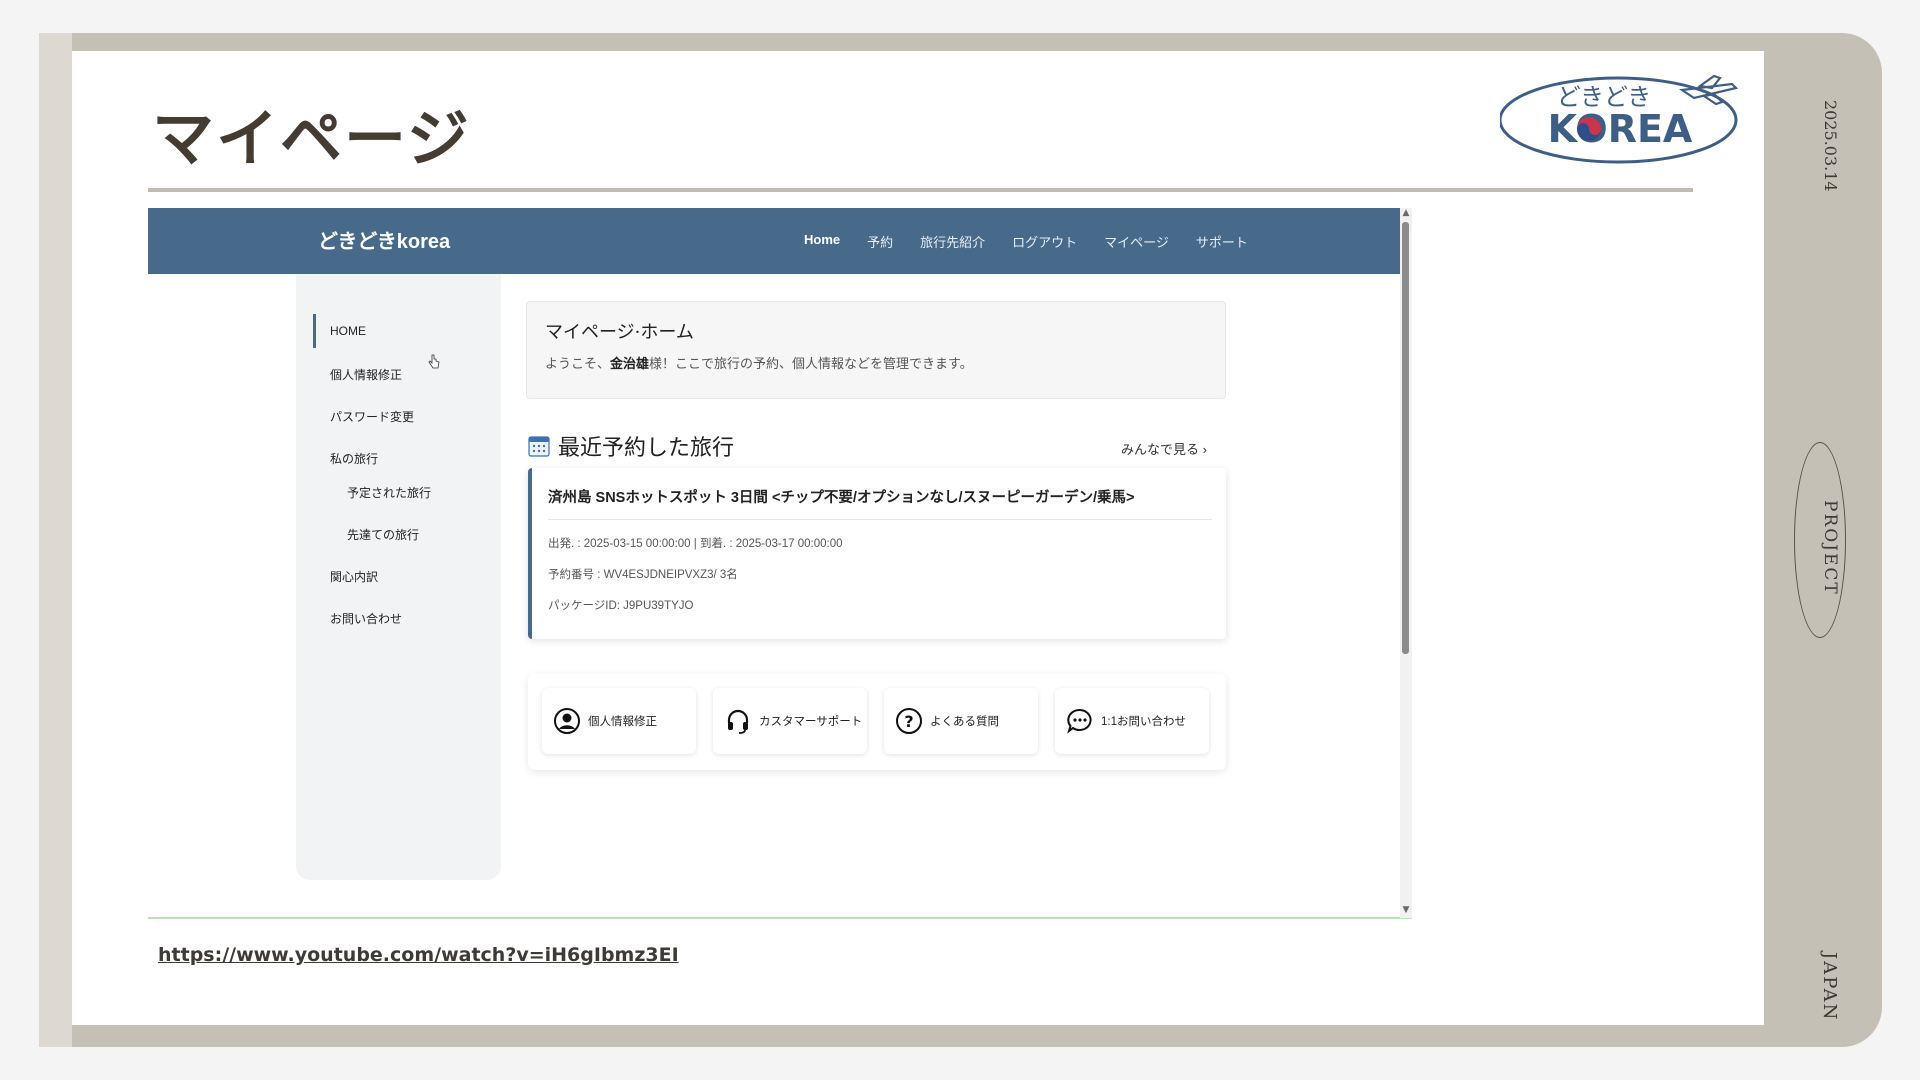 Image resolution: width=1920 pixels, height=1080 pixels. What do you see at coordinates (952, 241) in the screenshot?
I see `nav-destinations: 旅行先紹介` at bounding box center [952, 241].